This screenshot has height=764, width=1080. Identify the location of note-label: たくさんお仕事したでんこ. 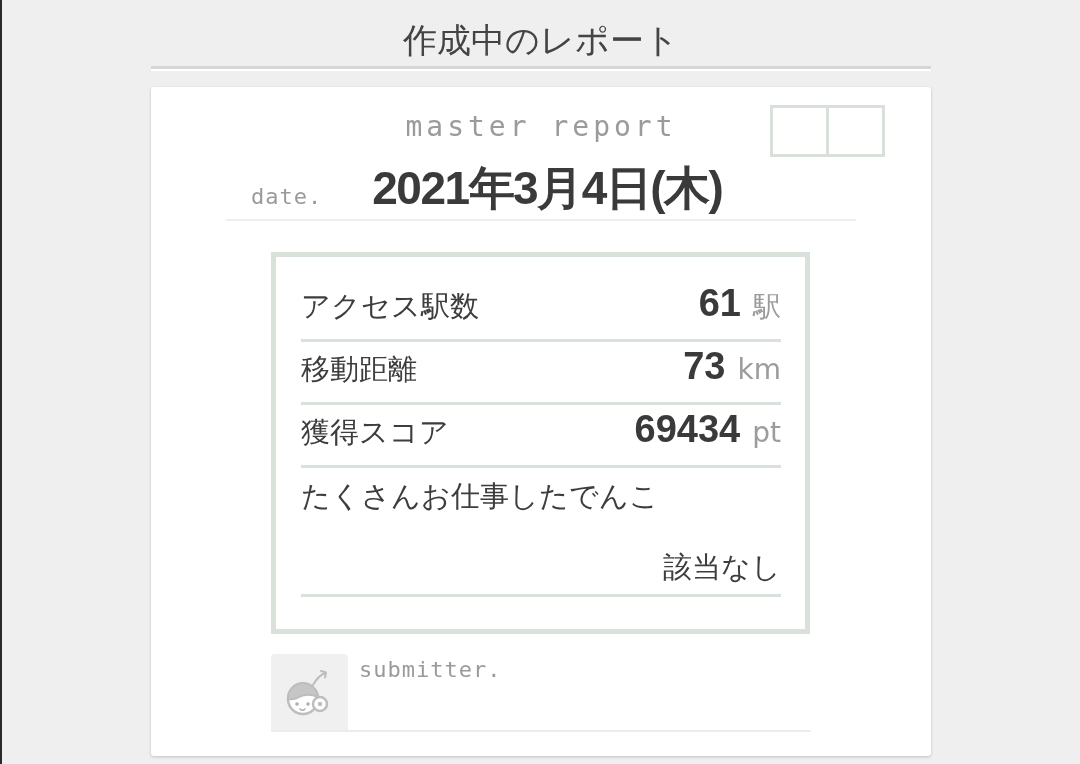
(480, 496).